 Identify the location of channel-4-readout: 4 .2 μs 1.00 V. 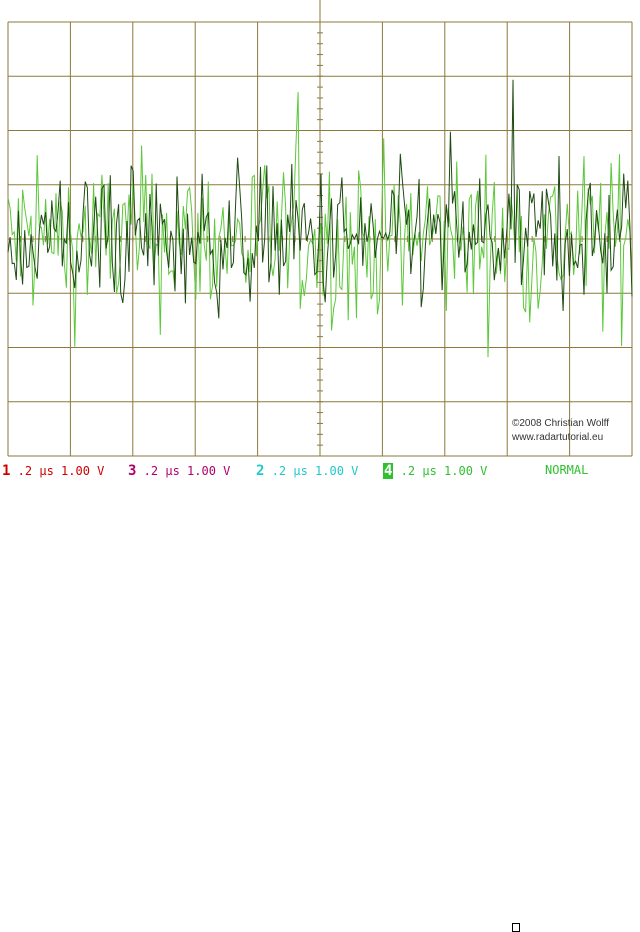
(435, 471).